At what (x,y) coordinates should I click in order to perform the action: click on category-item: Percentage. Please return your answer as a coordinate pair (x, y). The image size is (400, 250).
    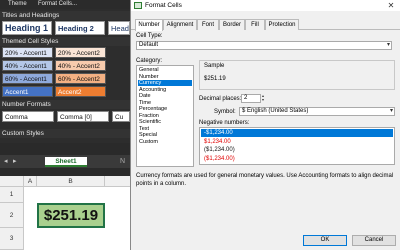
    Looking at the image, I should click on (165, 109).